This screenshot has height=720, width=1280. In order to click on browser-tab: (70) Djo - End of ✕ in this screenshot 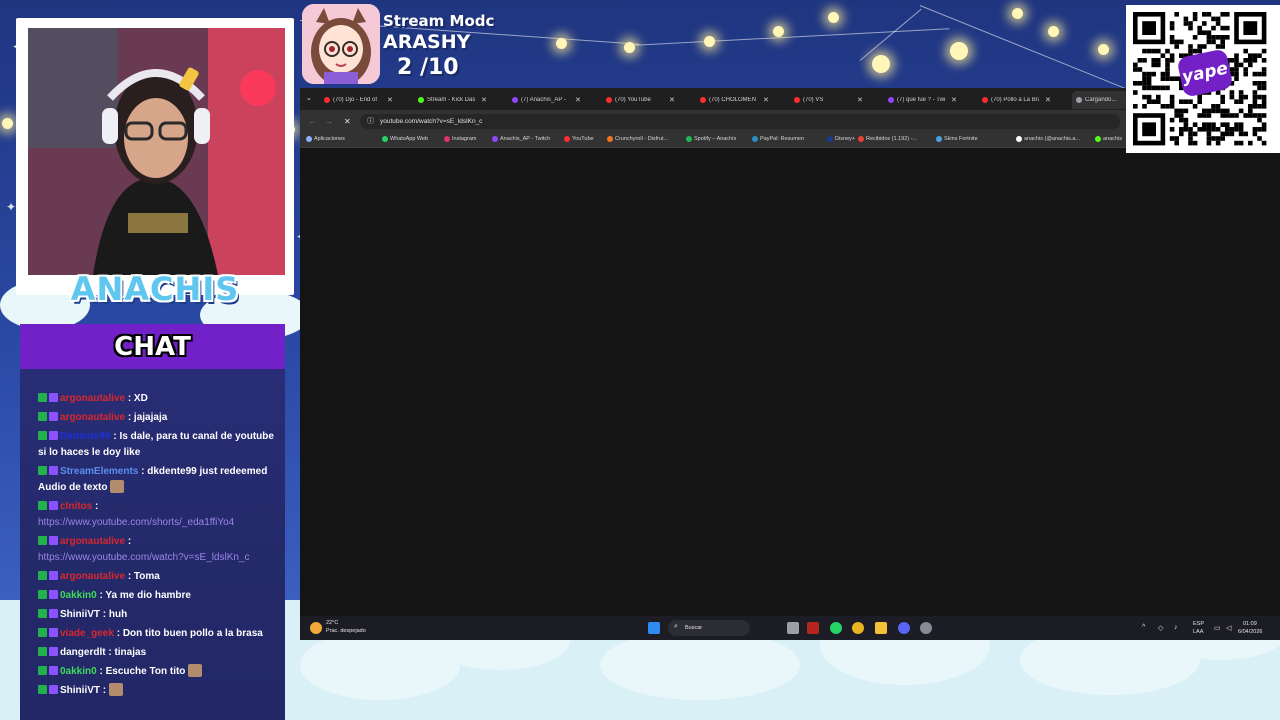, I will do `click(367, 100)`.